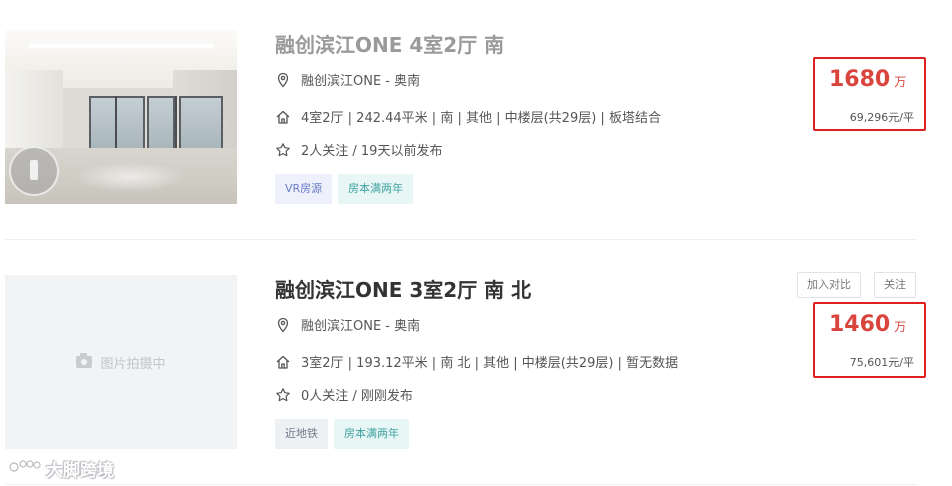 Image resolution: width=952 pixels, height=486 pixels. Describe the element at coordinates (869, 340) in the screenshot. I see `price-box: 1460 万 75,601元/平` at that location.